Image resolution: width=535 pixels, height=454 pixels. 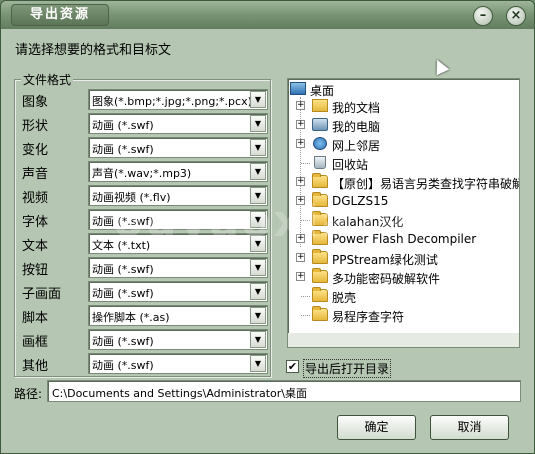 What do you see at coordinates (356, 127) in the screenshot?
I see `tree-item-label: 我的电脑` at bounding box center [356, 127].